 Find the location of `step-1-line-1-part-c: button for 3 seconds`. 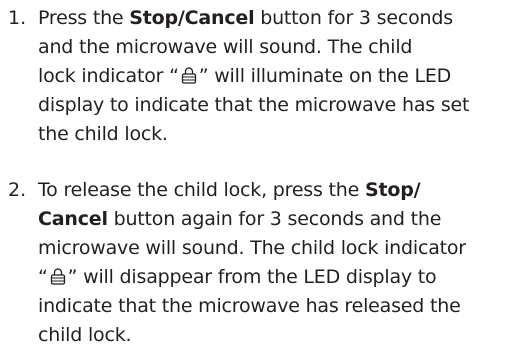

step-1-line-1-part-c: button for 3 seconds is located at coordinates (353, 18).